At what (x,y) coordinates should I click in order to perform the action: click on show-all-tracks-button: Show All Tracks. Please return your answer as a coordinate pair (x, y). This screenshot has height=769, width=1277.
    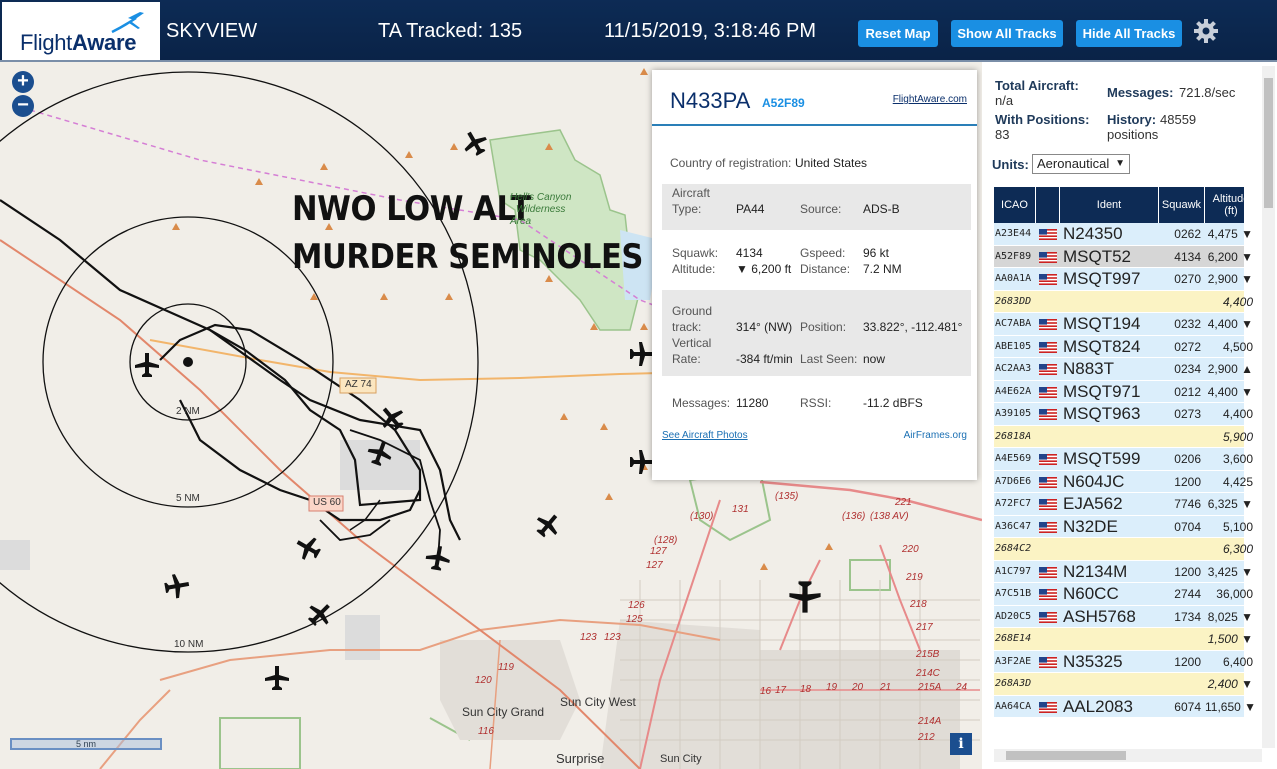
    Looking at the image, I should click on (1007, 33).